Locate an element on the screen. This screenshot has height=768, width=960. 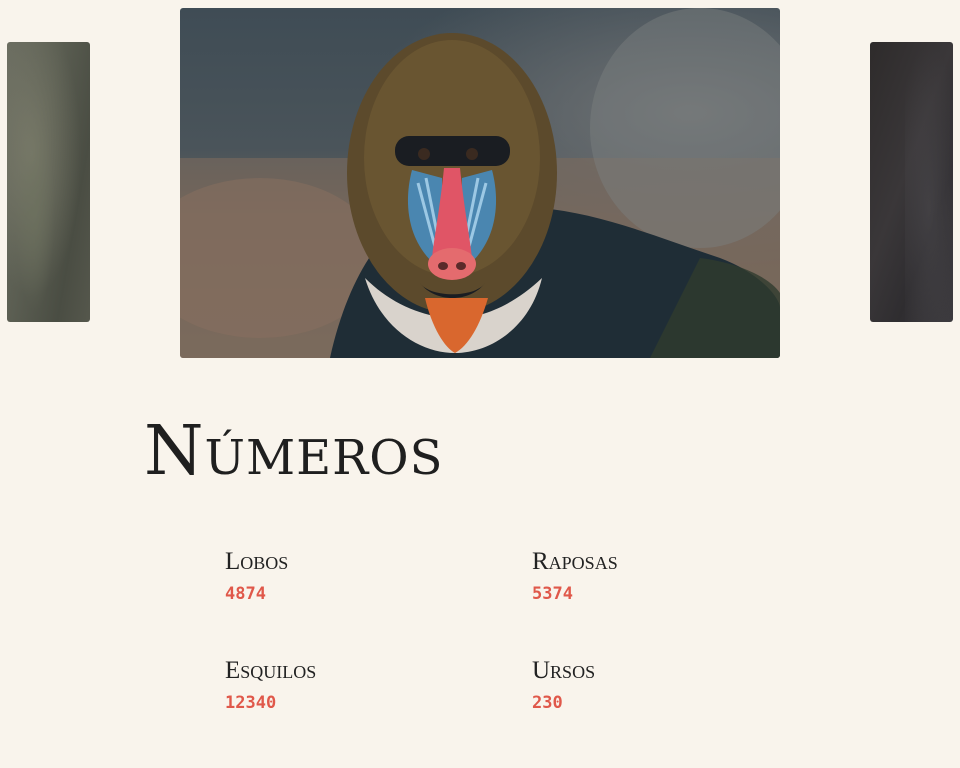
stat-label: Lobos is located at coordinates (257, 561).